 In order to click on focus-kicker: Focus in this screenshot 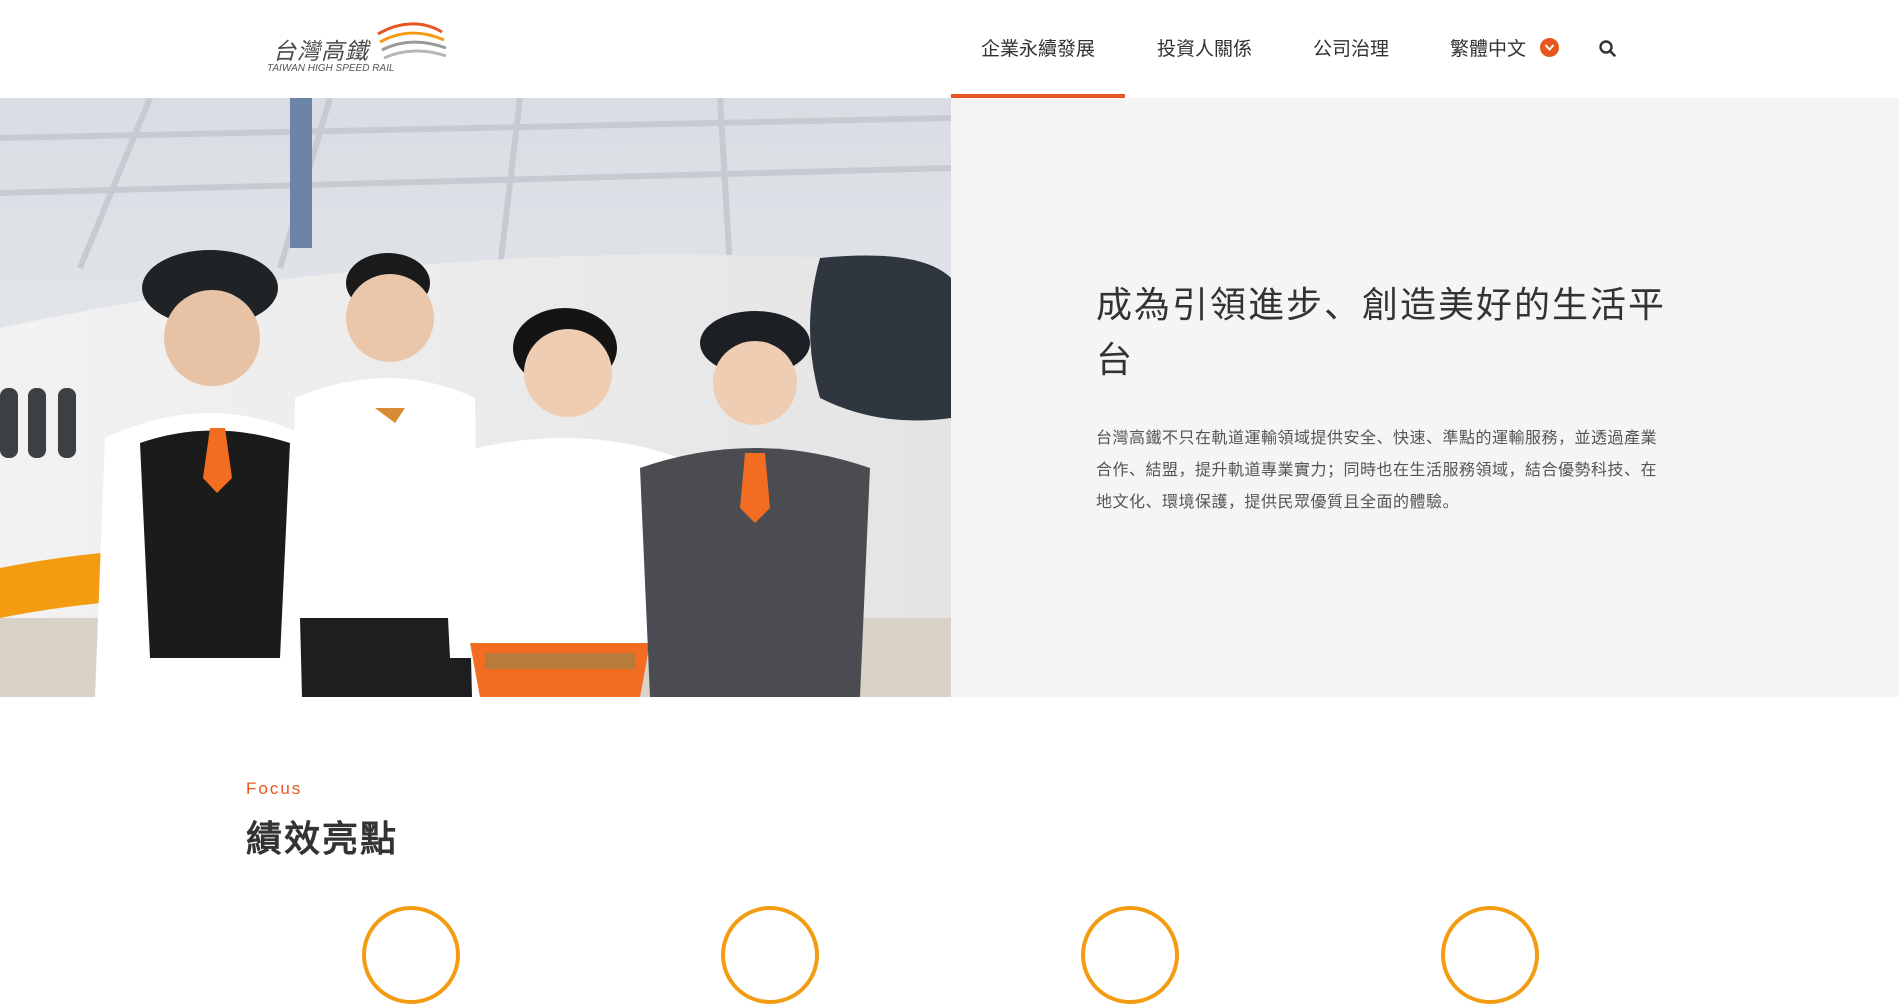, I will do `click(274, 788)`.